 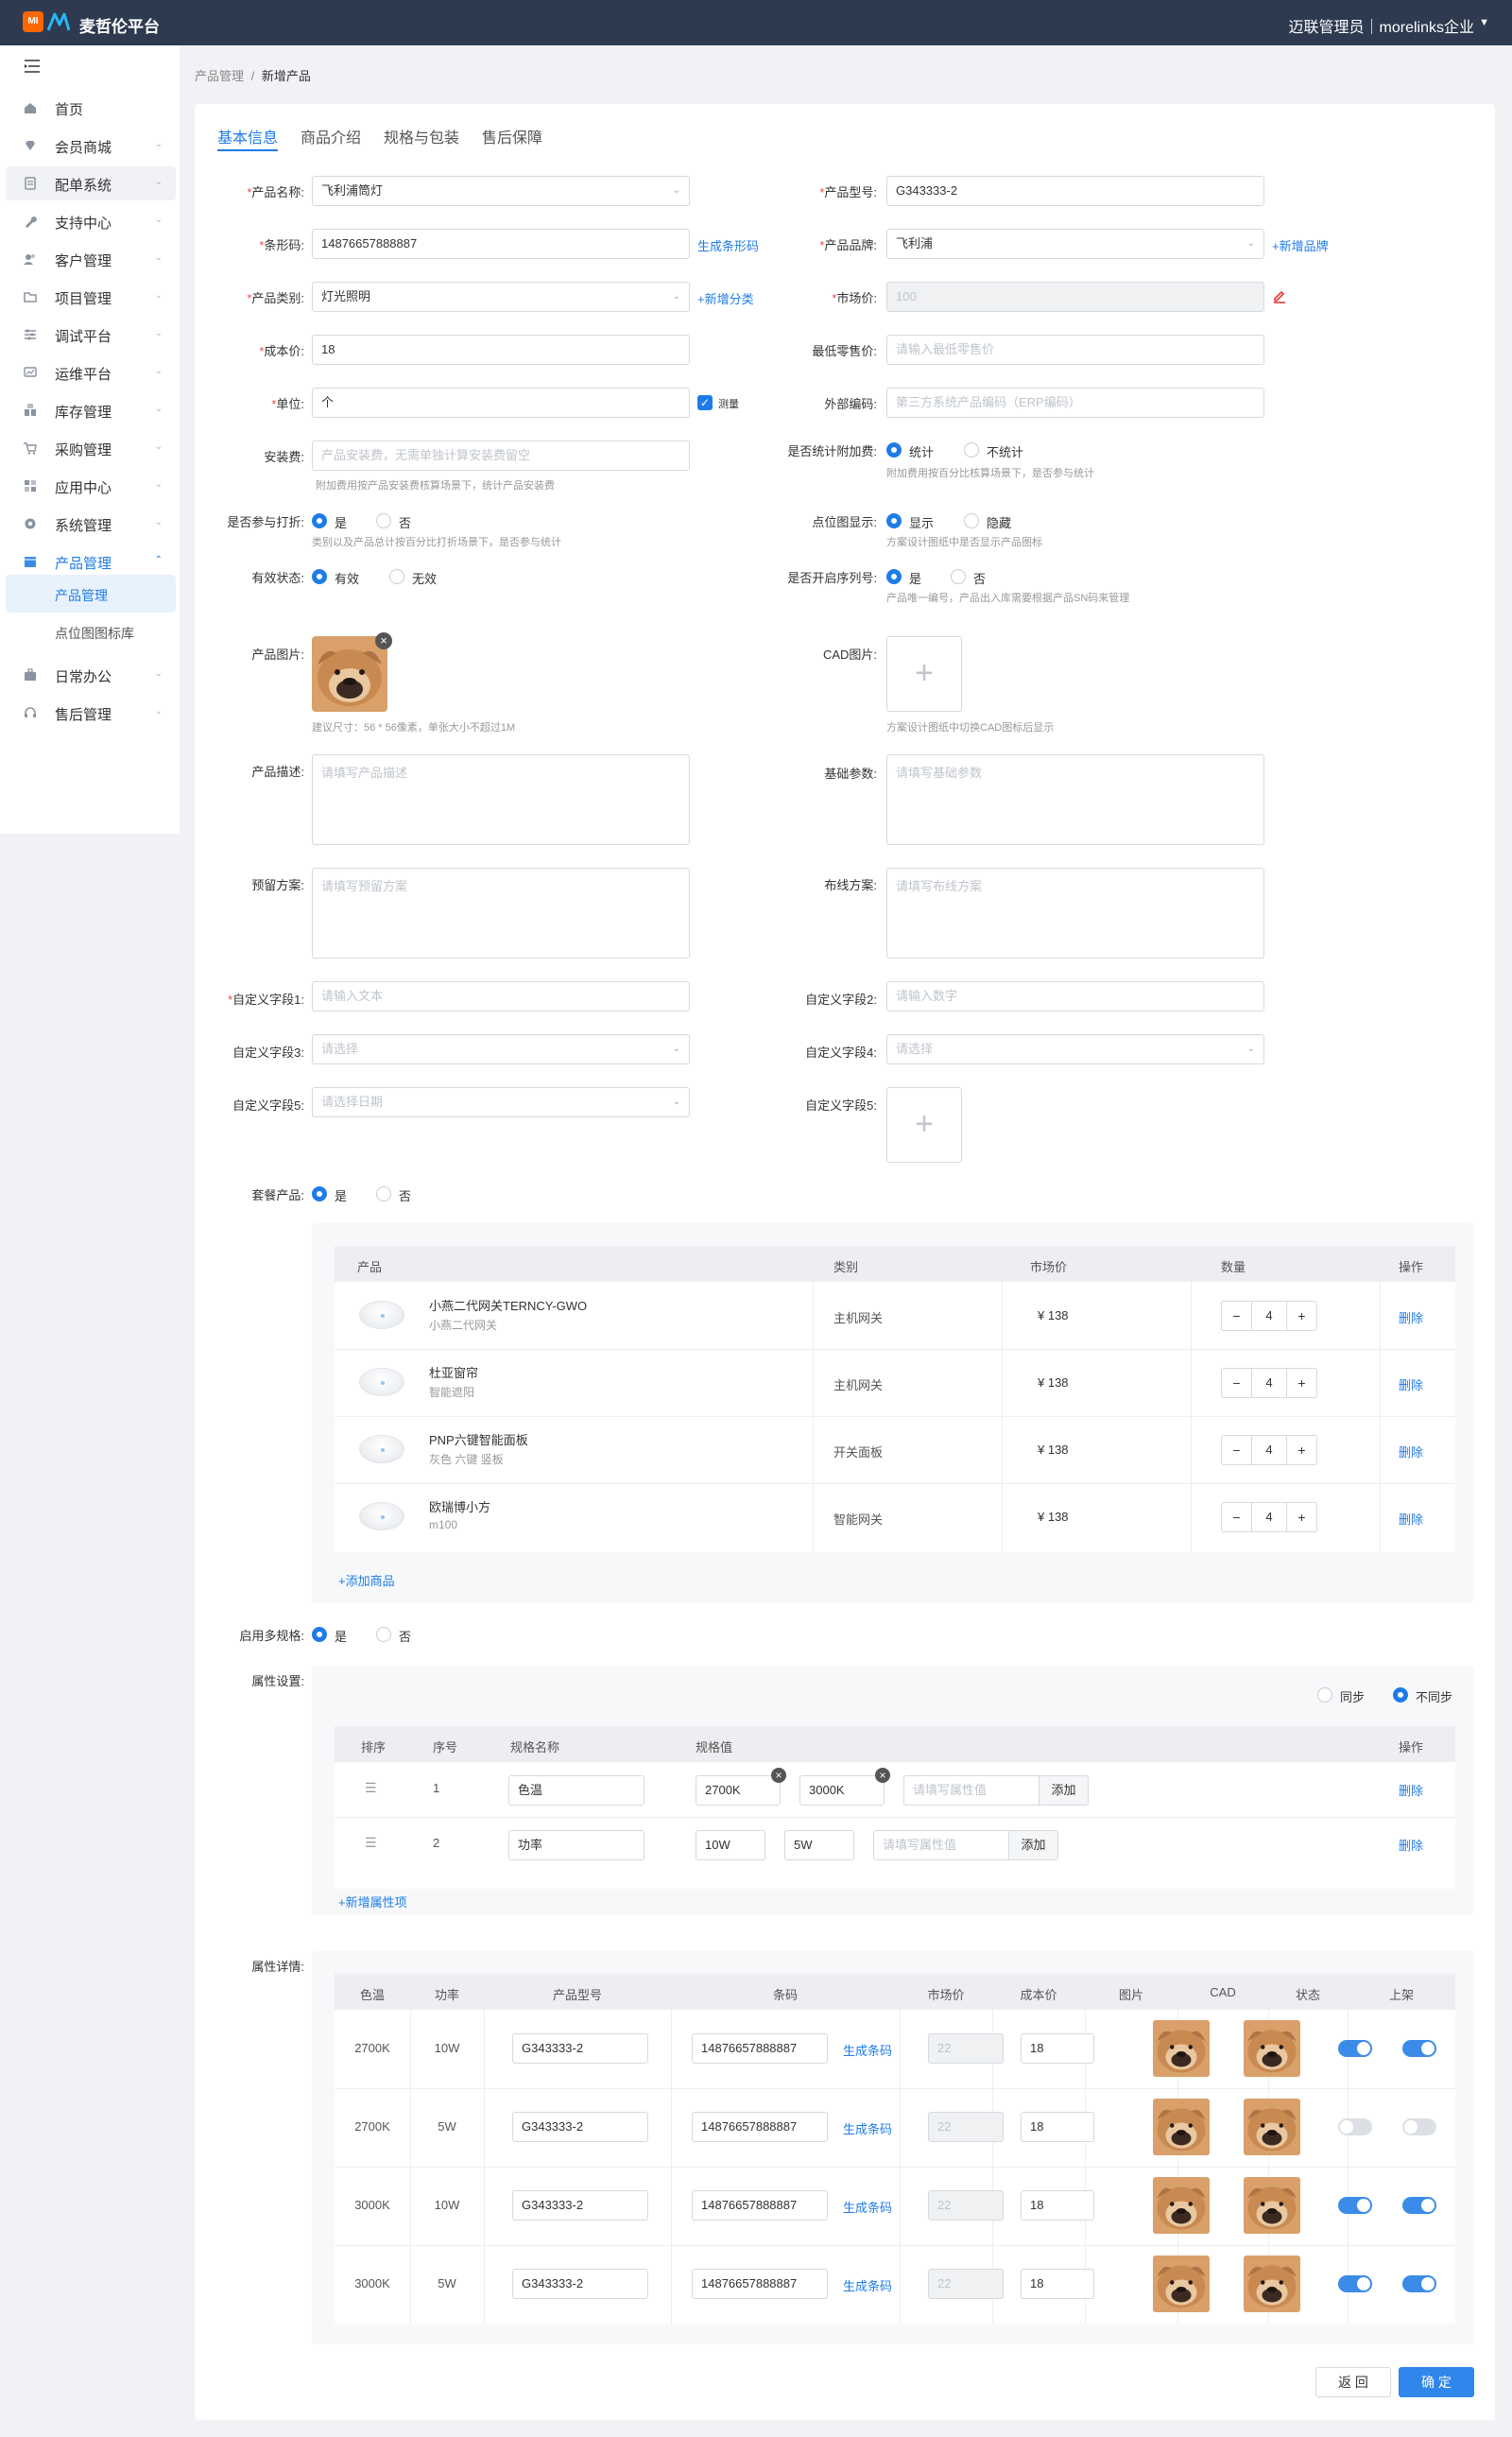 I want to click on sidebar-item: 首页, so click(x=91, y=108).